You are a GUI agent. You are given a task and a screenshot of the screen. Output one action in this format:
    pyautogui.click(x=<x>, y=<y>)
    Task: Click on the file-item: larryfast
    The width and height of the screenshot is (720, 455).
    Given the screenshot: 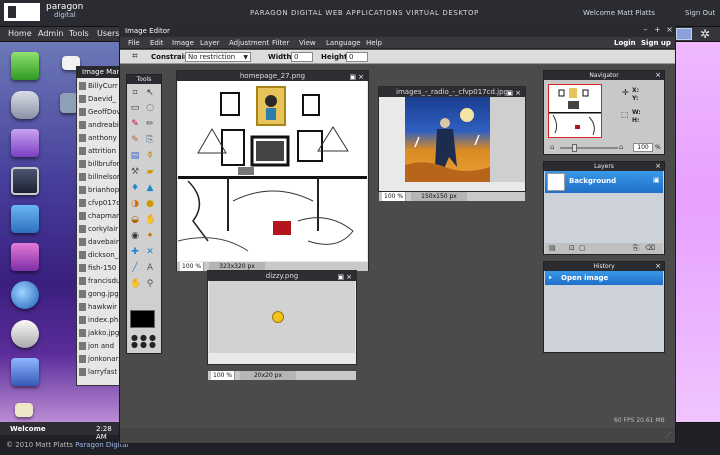 What is the action you would take?
    pyautogui.click(x=100, y=374)
    